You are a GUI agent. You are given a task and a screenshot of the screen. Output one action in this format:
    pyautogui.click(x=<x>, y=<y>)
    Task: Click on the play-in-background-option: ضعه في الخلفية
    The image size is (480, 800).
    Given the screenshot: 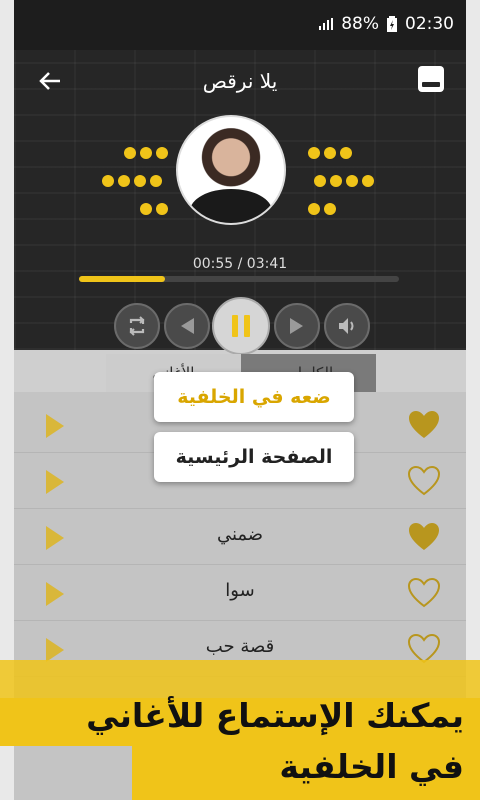 What is the action you would take?
    pyautogui.click(x=254, y=397)
    